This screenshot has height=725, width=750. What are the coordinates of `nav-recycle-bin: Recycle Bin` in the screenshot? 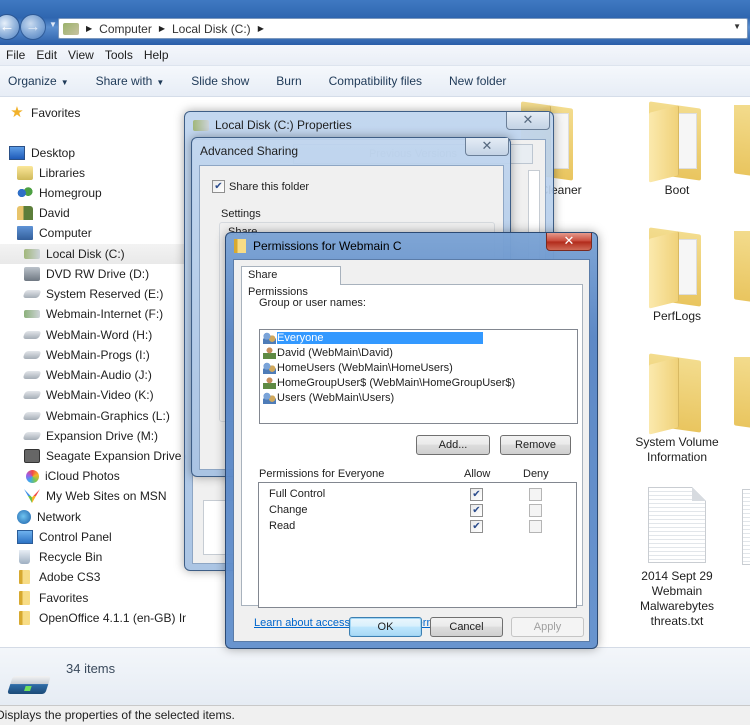 It's located at (59, 557).